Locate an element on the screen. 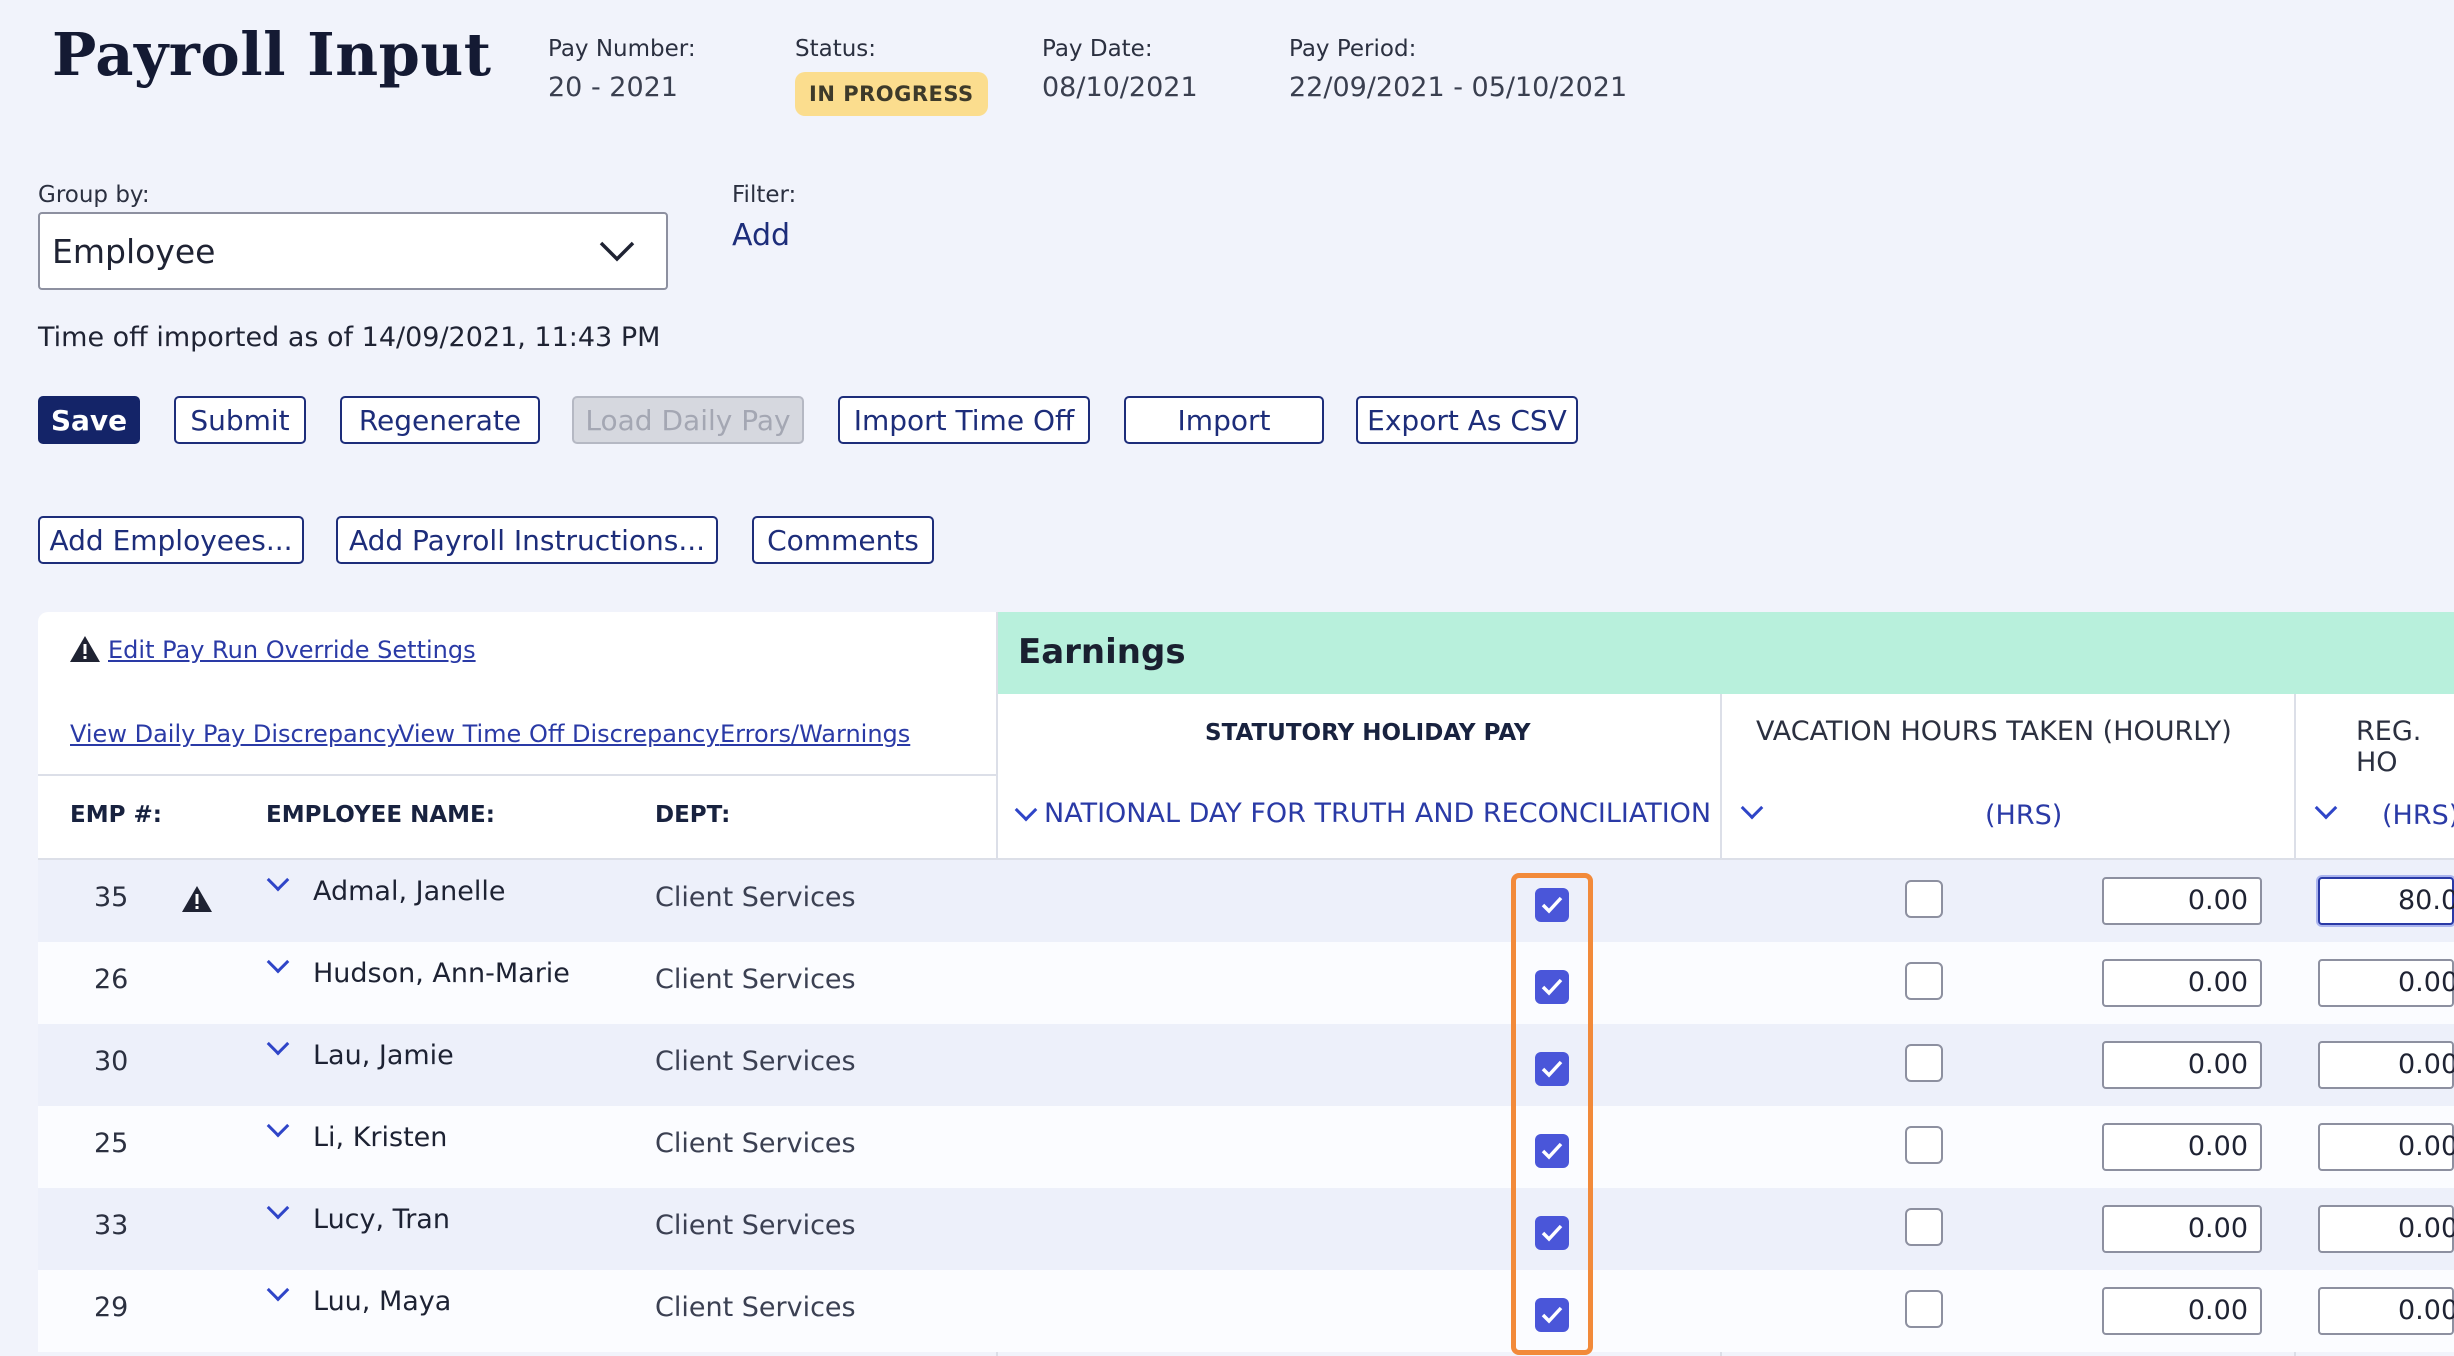 This screenshot has height=1356, width=2454. employee-name: Lucy, Tran is located at coordinates (381, 1219).